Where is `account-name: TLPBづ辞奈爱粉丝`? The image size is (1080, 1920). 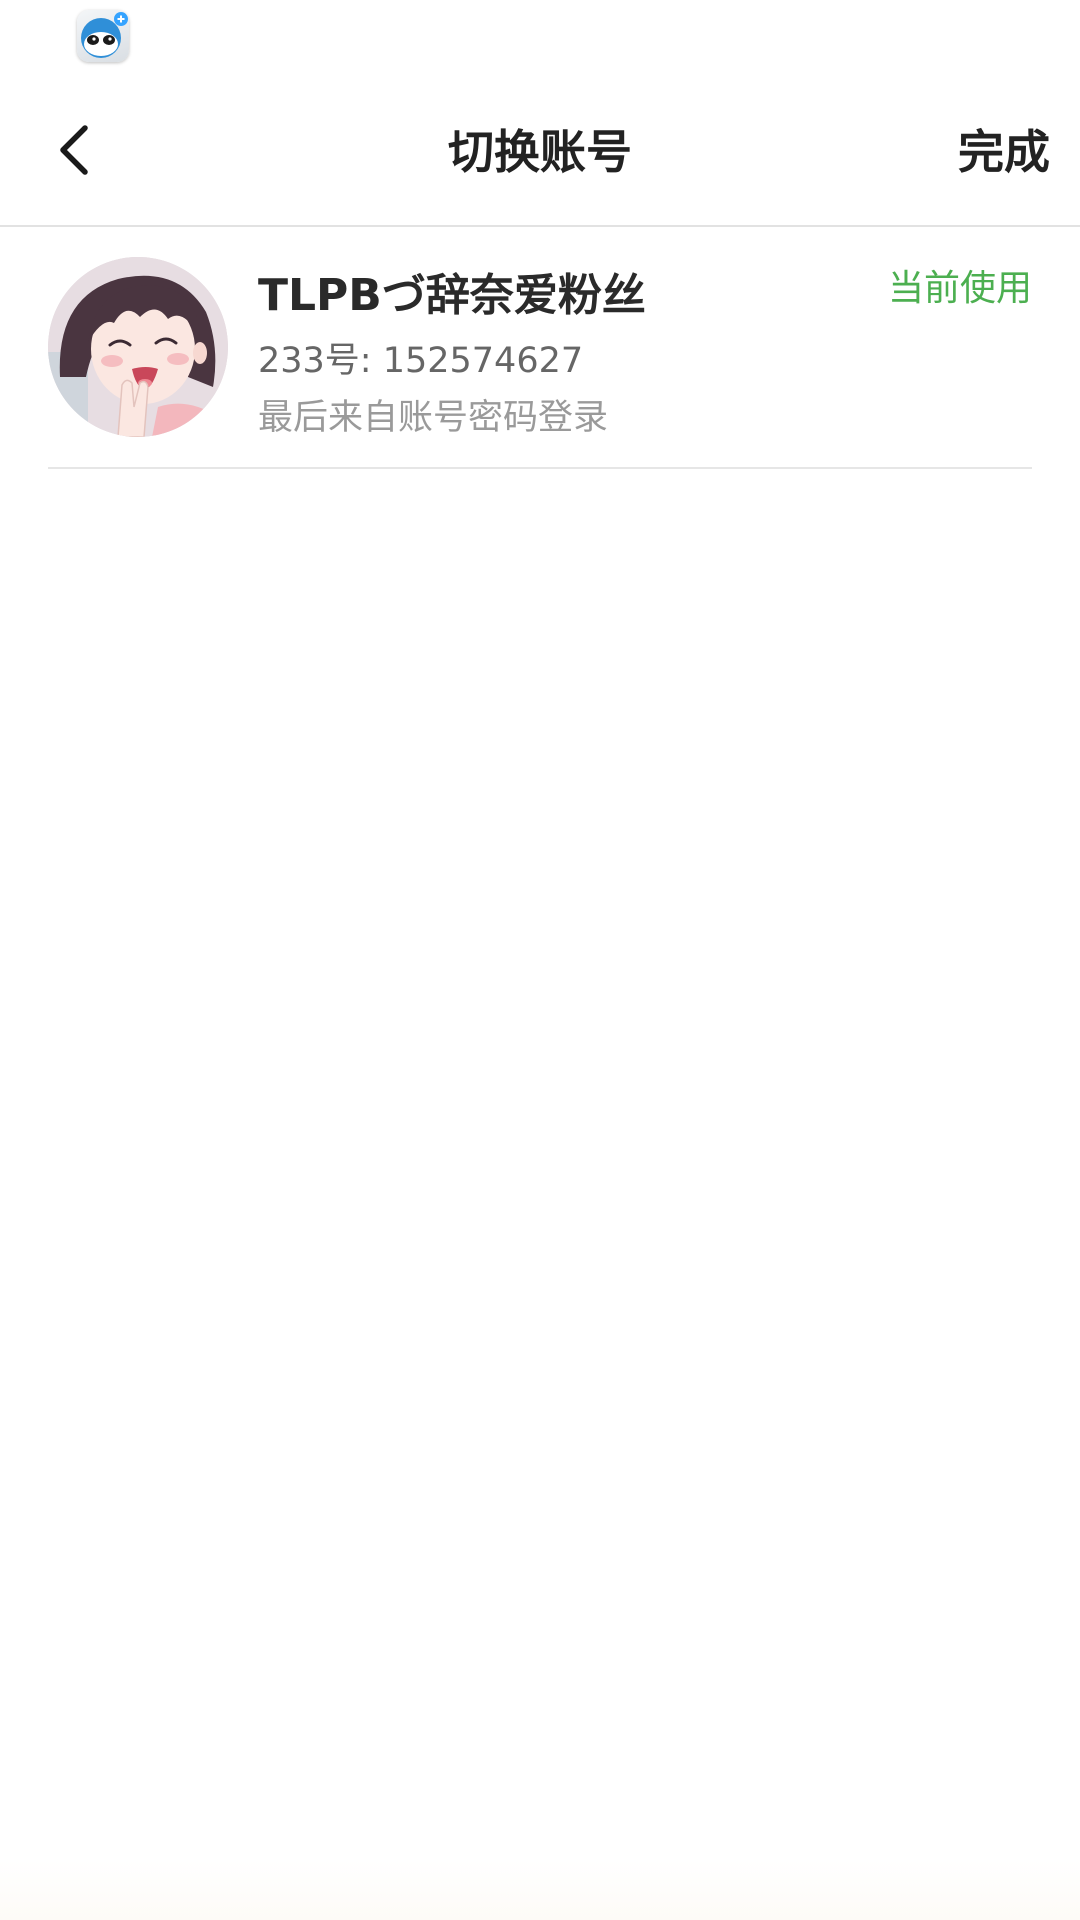 account-name: TLPBづ辞奈爱粉丝 is located at coordinates (452, 295).